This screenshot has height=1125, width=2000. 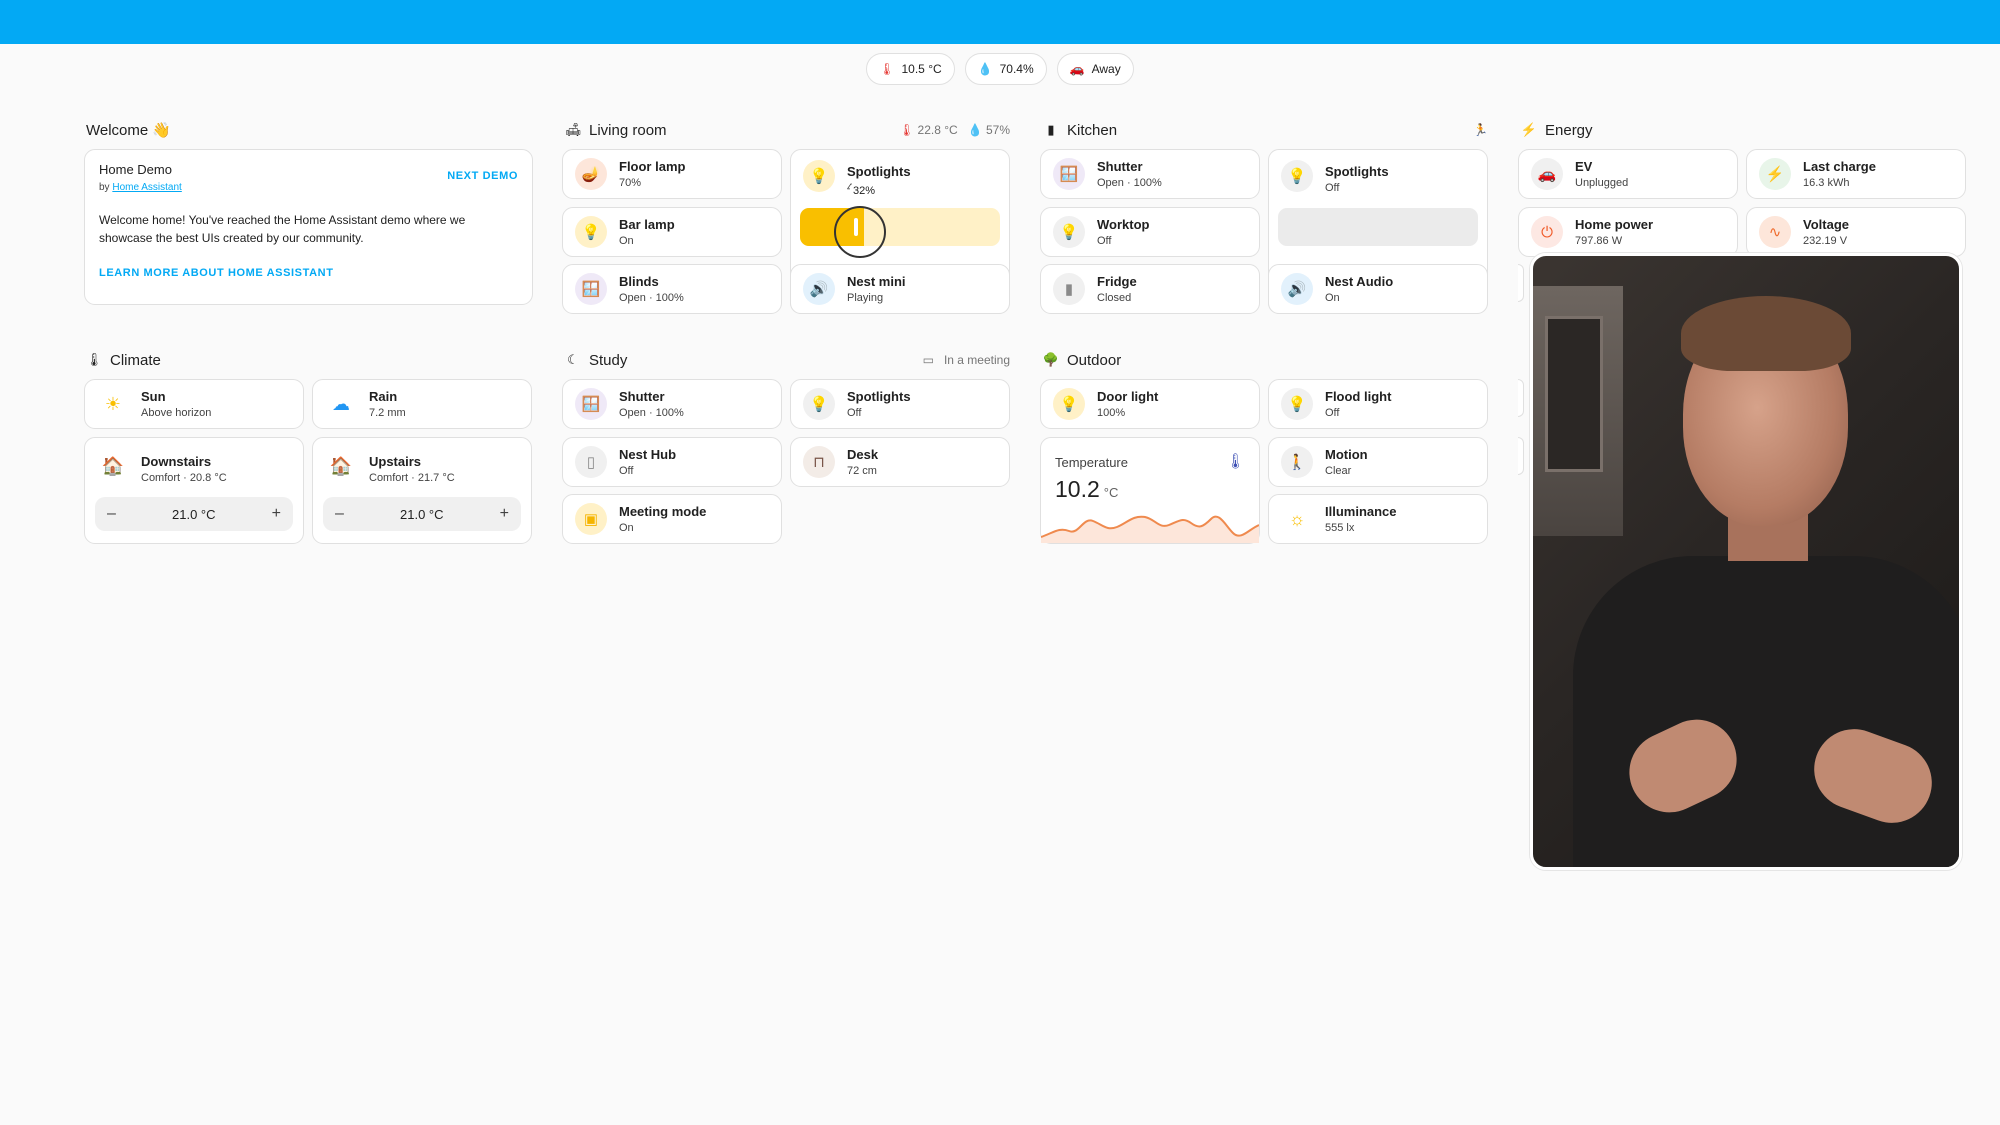 I want to click on tile-name: Bar lamp, so click(x=647, y=224).